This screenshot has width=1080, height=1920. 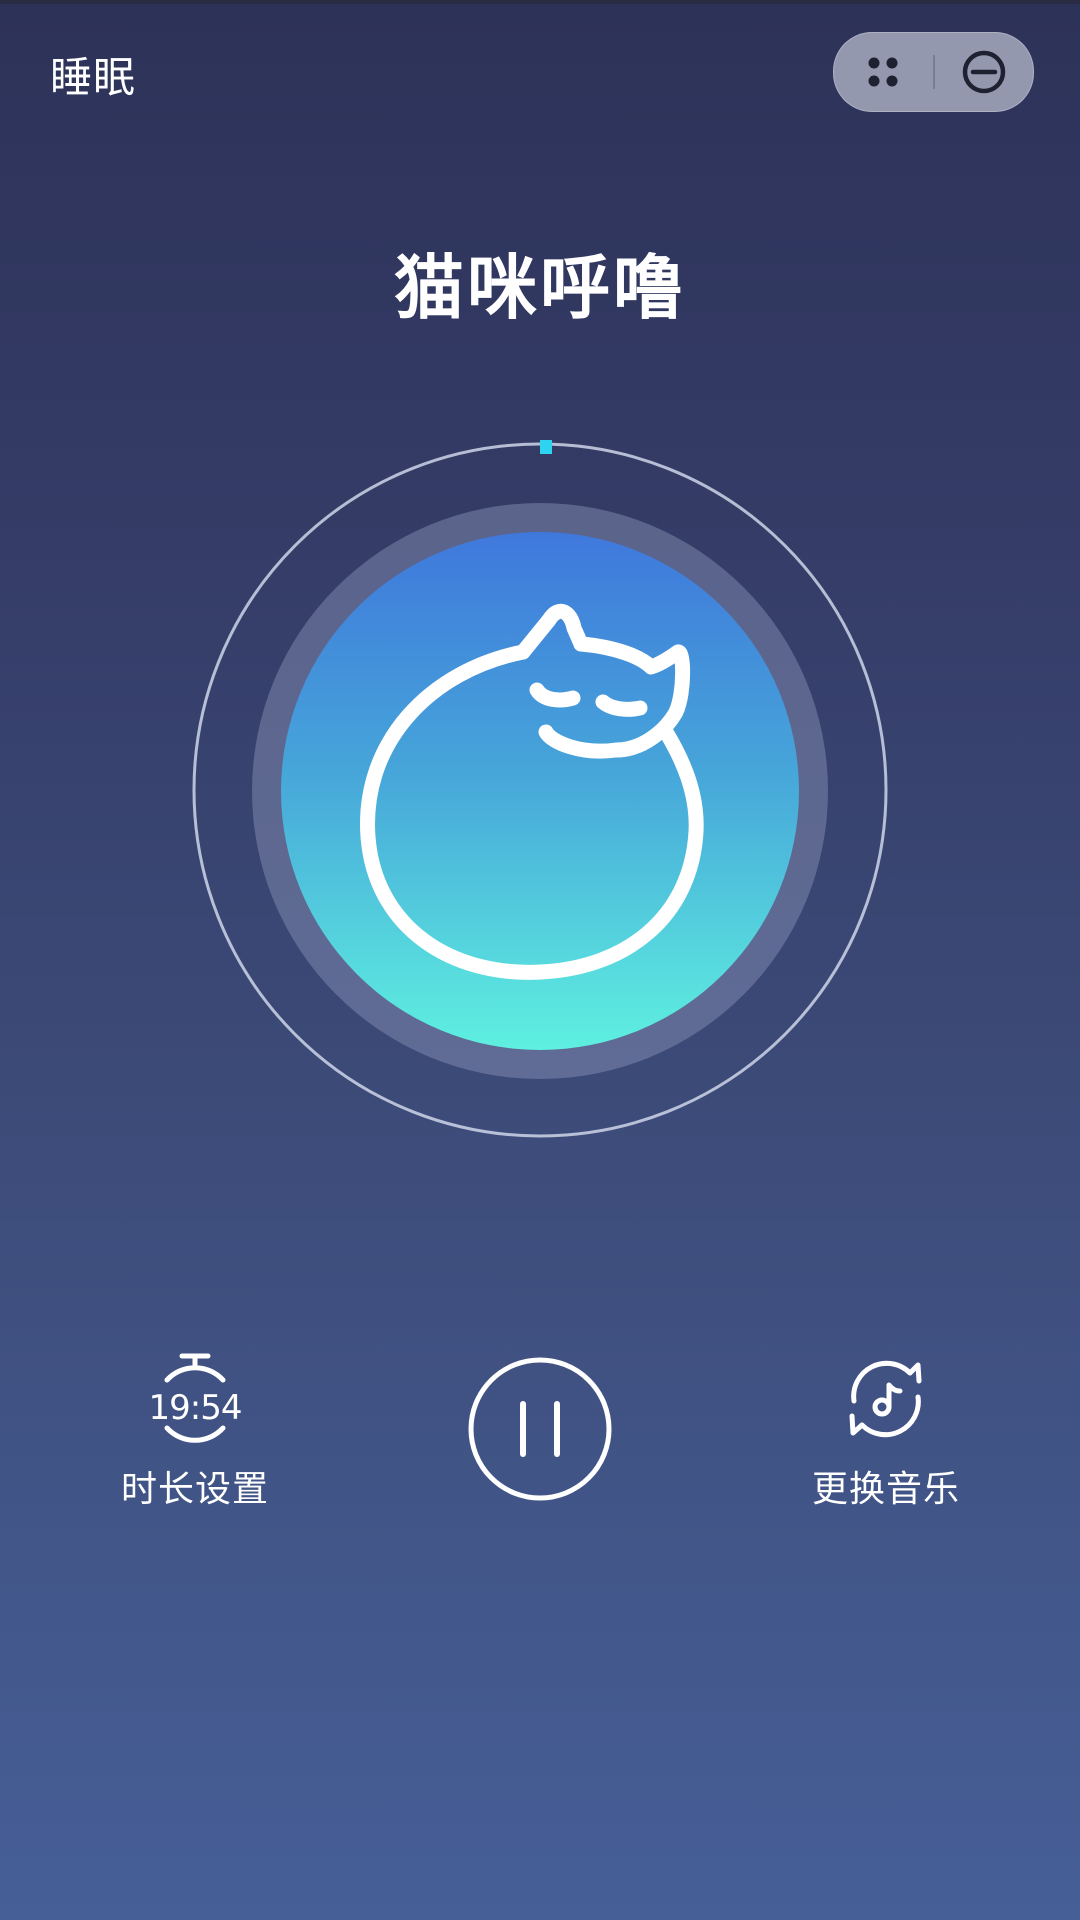 I want to click on progress-marker, so click(x=546, y=447).